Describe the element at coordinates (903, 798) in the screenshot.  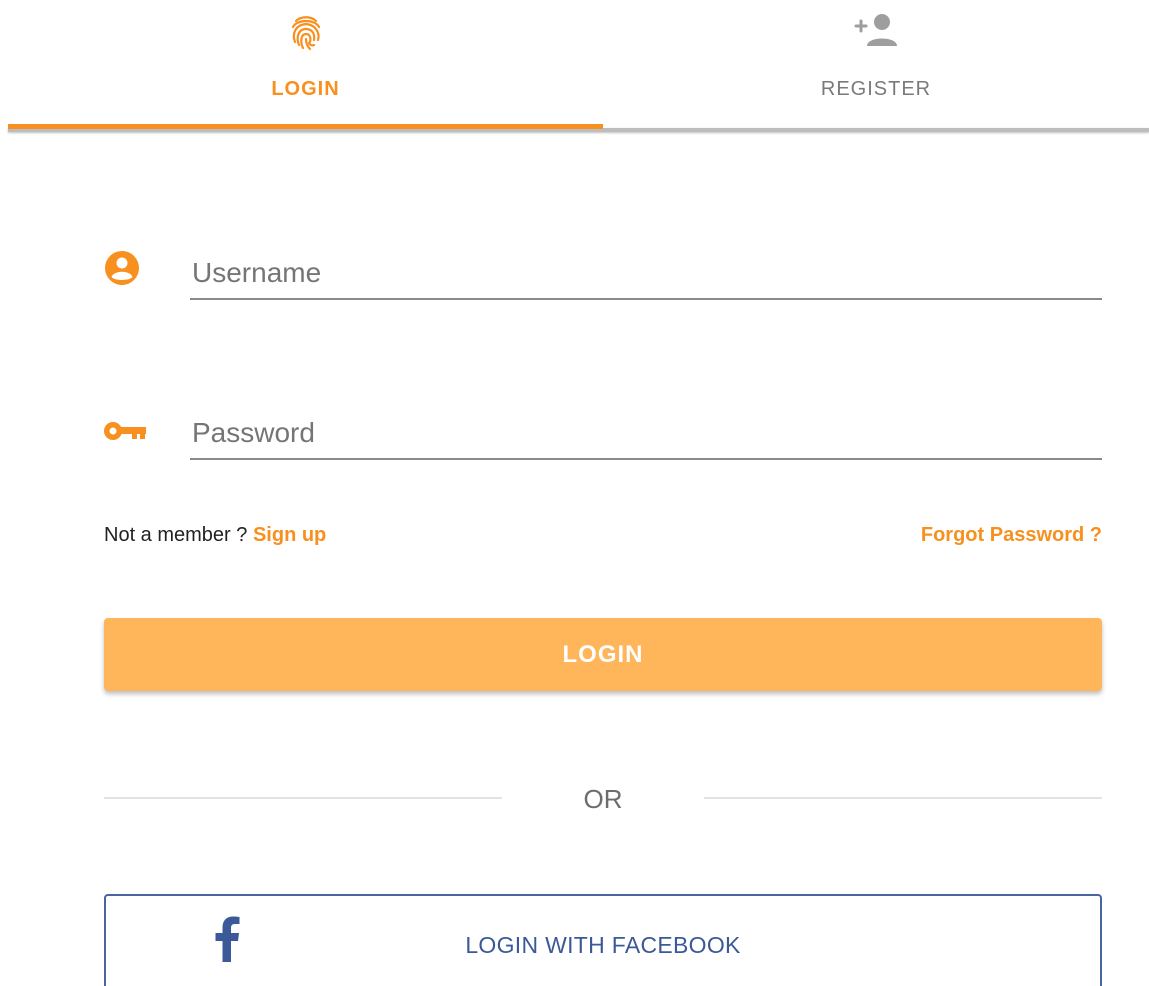
I see `divider-line-right` at that location.